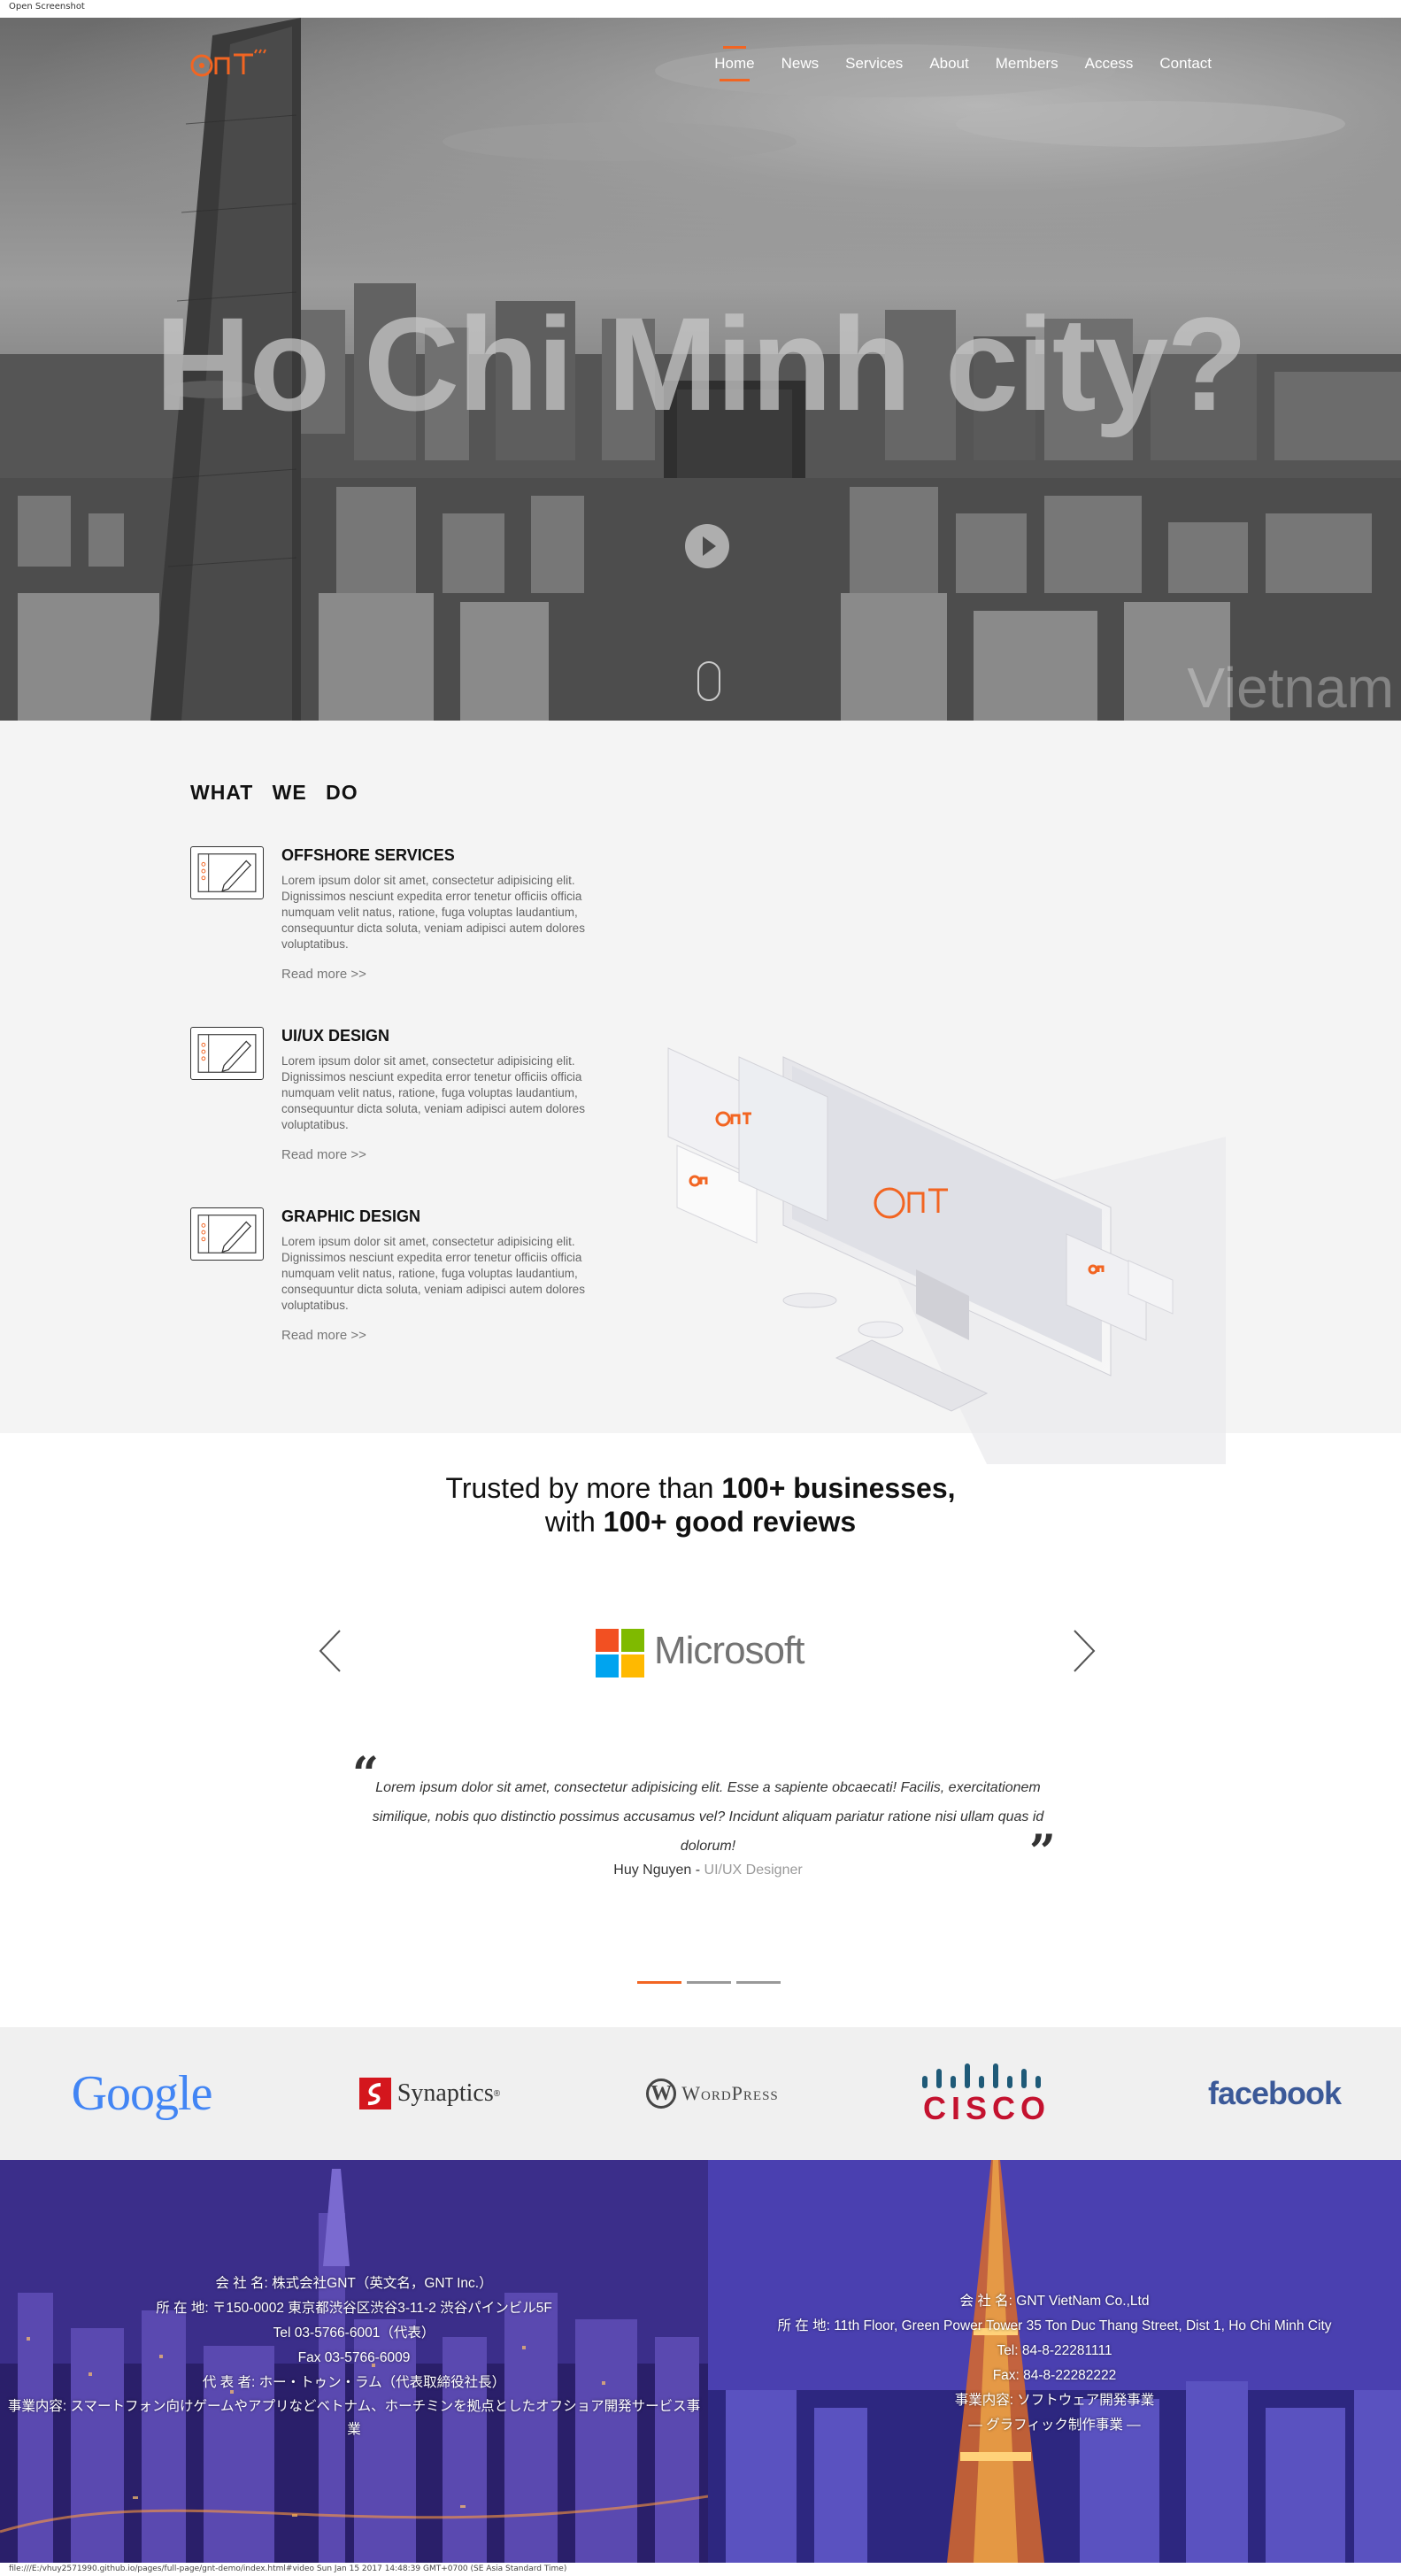 The image size is (1401, 2576). I want to click on partner-synaptics: Synaptics ®, so click(429, 2093).